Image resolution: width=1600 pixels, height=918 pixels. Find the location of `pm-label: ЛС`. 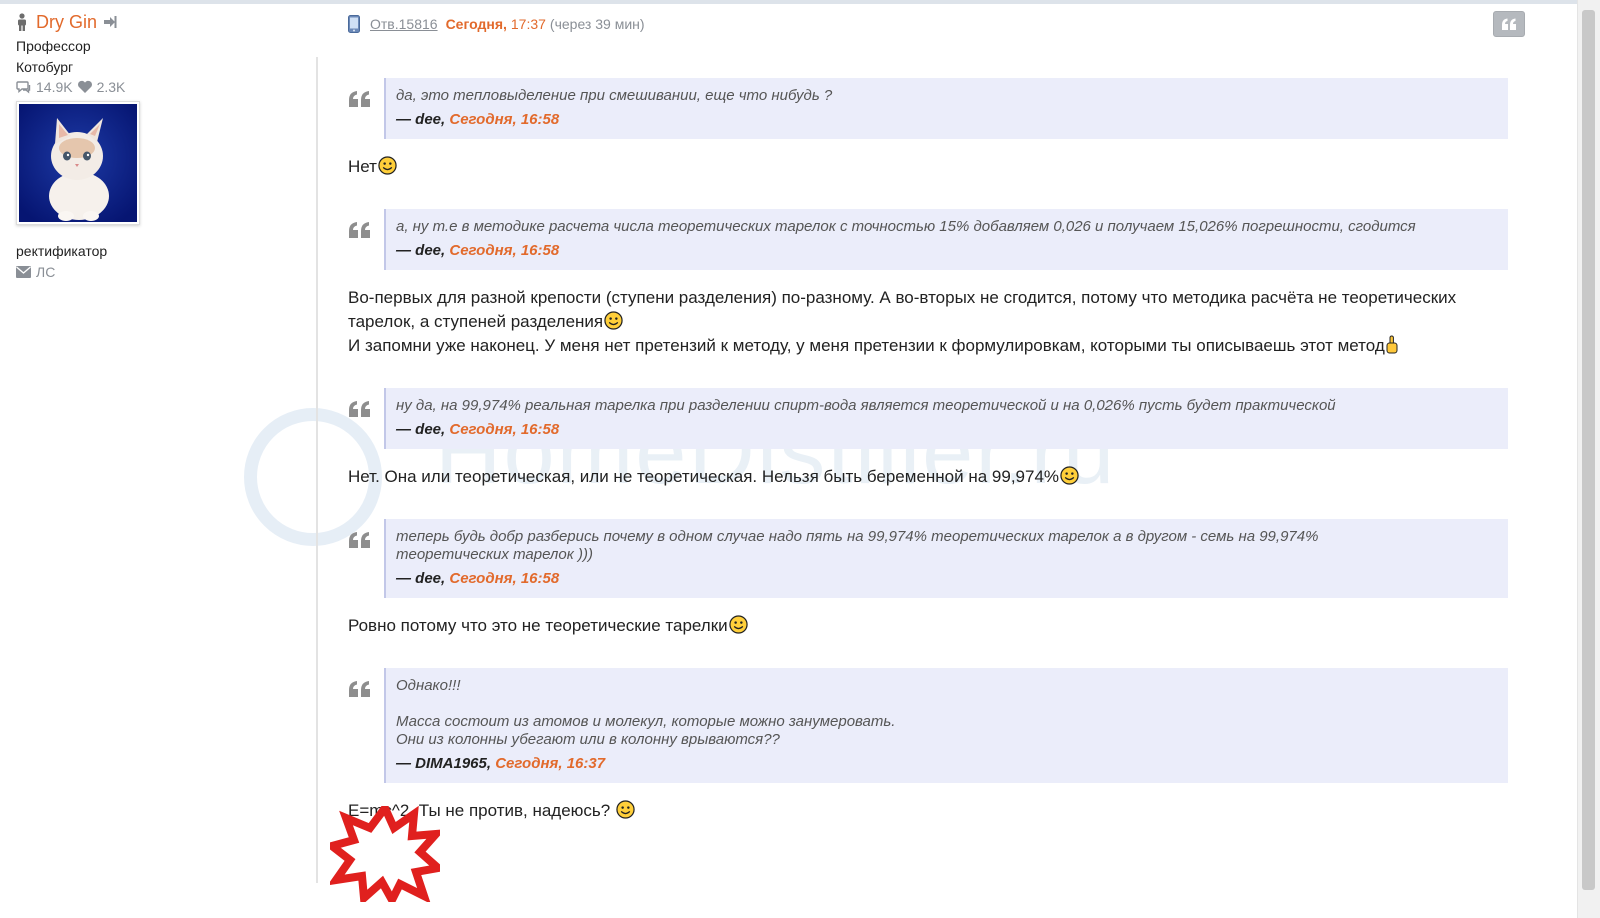

pm-label: ЛС is located at coordinates (46, 272).